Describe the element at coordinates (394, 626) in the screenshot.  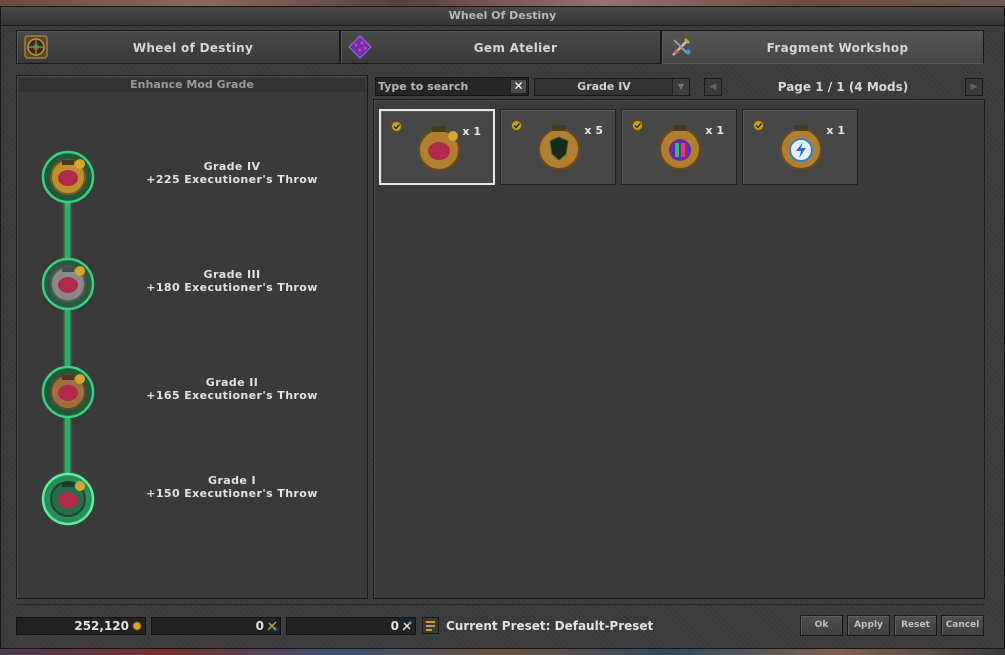
I see `greater-fragment-amount: 0` at that location.